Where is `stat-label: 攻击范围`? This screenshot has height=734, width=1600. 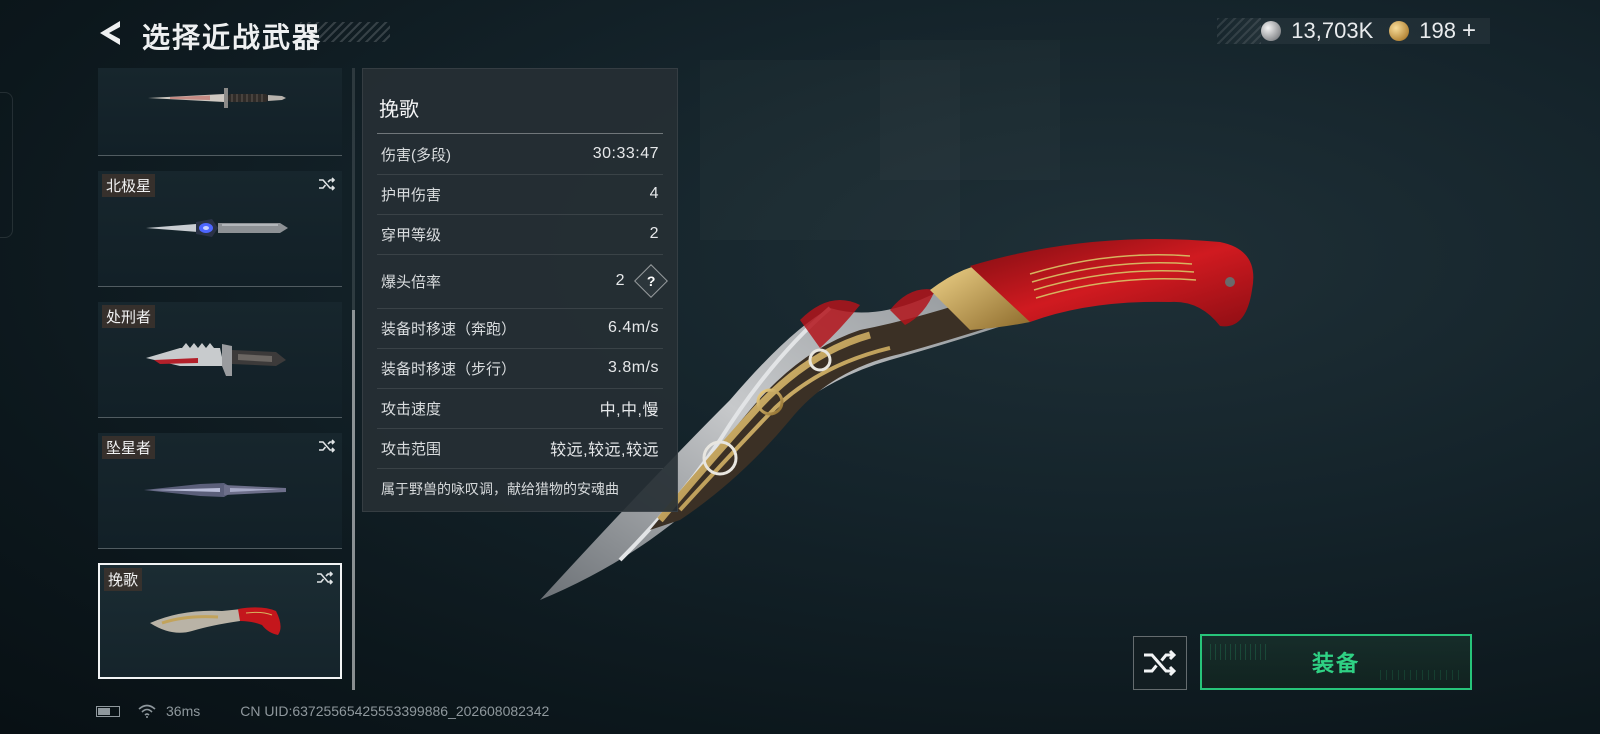
stat-label: 攻击范围 is located at coordinates (411, 449).